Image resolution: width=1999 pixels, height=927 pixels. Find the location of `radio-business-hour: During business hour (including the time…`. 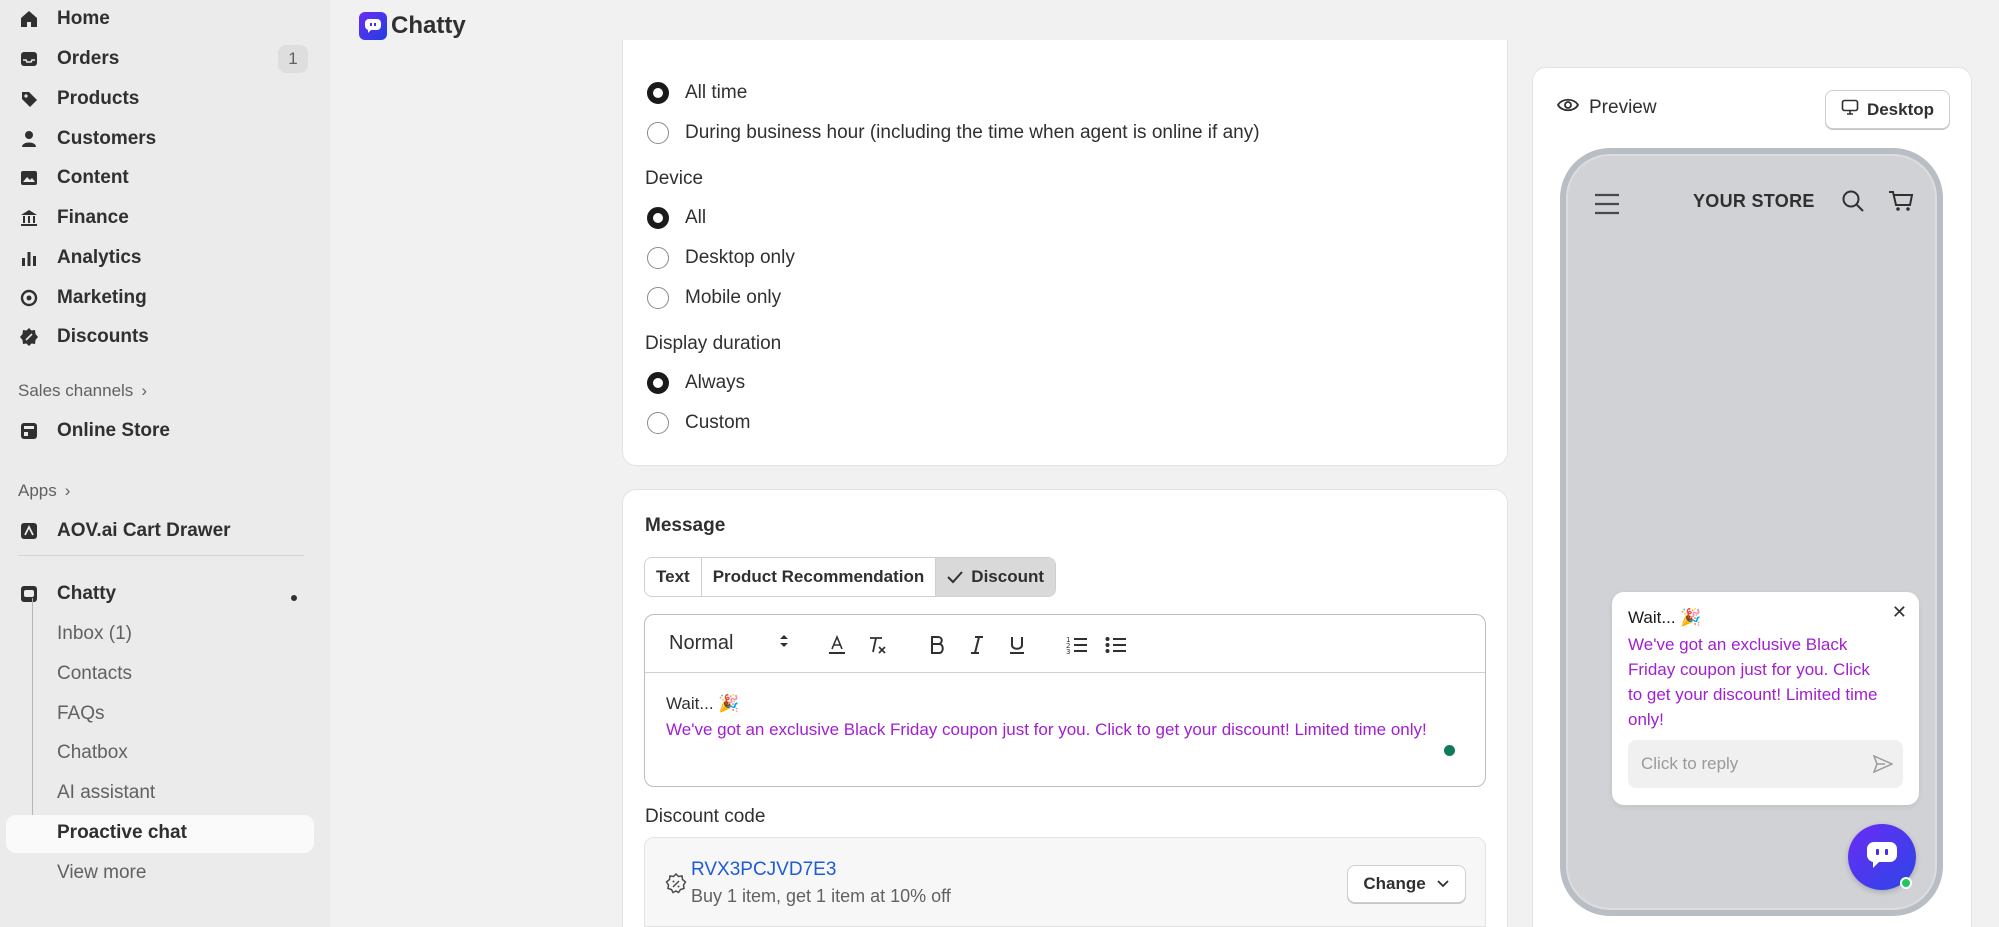

radio-business-hour: During business hour (including the time… is located at coordinates (953, 133).